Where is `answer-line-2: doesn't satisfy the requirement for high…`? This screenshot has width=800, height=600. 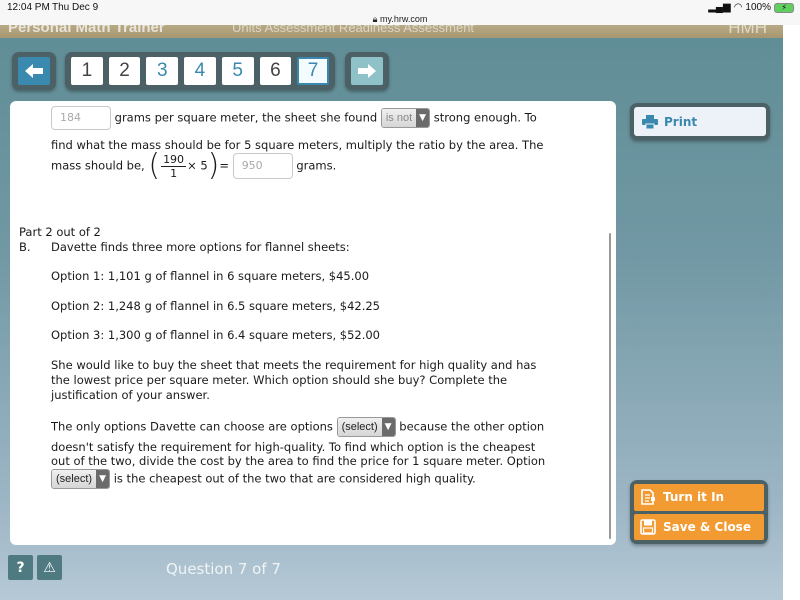
answer-line-2: doesn't satisfy the requirement for high… is located at coordinates (293, 447).